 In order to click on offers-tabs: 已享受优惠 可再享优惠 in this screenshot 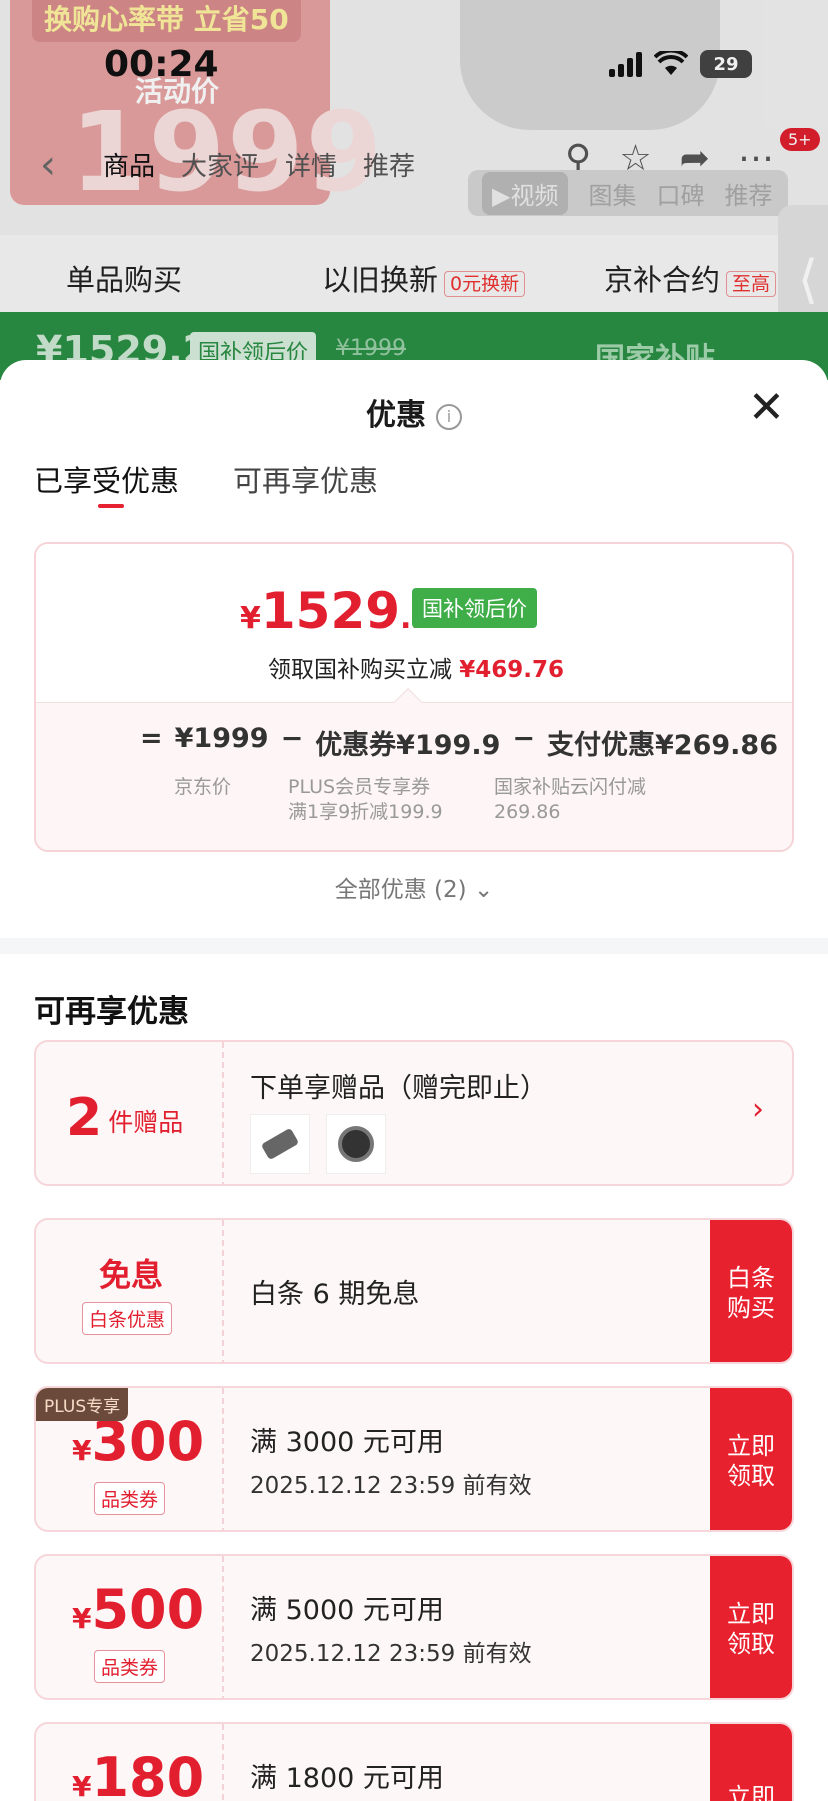, I will do `click(206, 483)`.